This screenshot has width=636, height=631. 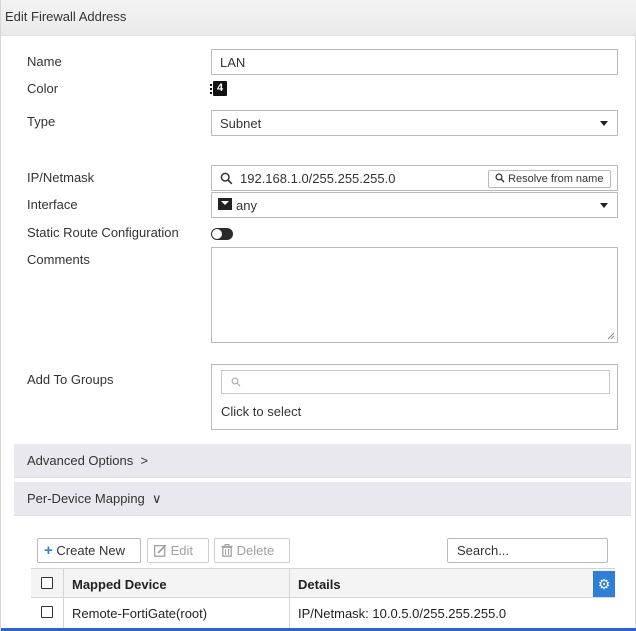 I want to click on gear-icon: ⚙, so click(x=604, y=584).